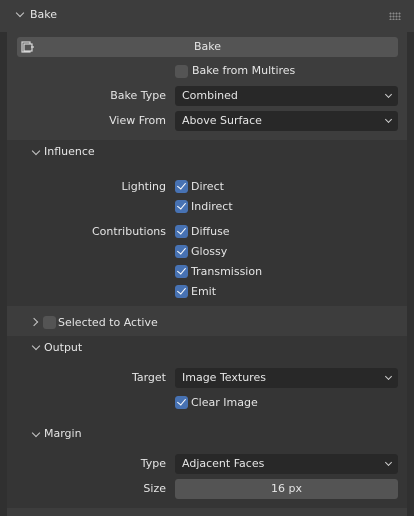 The width and height of the screenshot is (414, 516). I want to click on clear-image-label: Clear Image, so click(224, 402).